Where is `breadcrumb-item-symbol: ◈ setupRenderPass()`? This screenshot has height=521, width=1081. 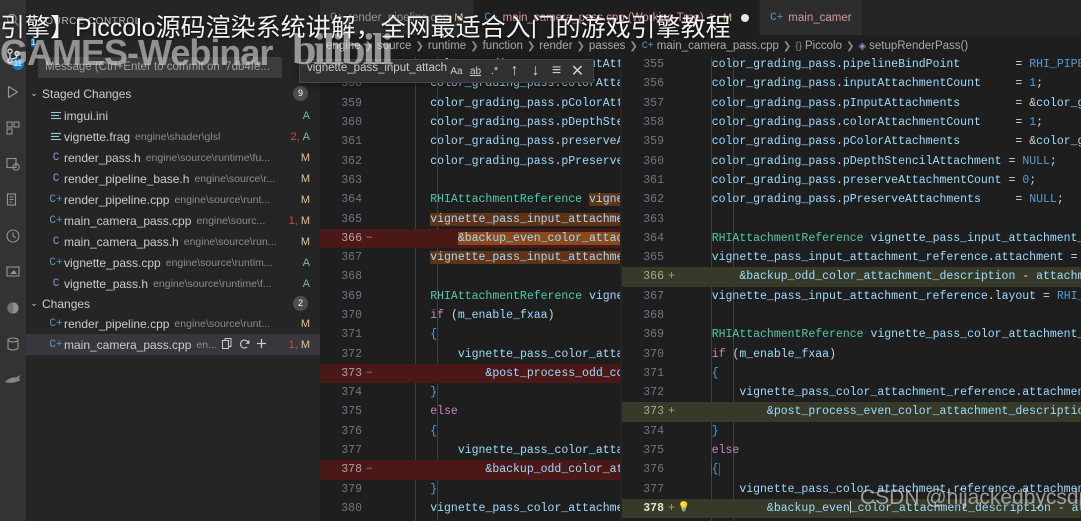 breadcrumb-item-symbol: ◈ setupRenderPass() is located at coordinates (913, 46).